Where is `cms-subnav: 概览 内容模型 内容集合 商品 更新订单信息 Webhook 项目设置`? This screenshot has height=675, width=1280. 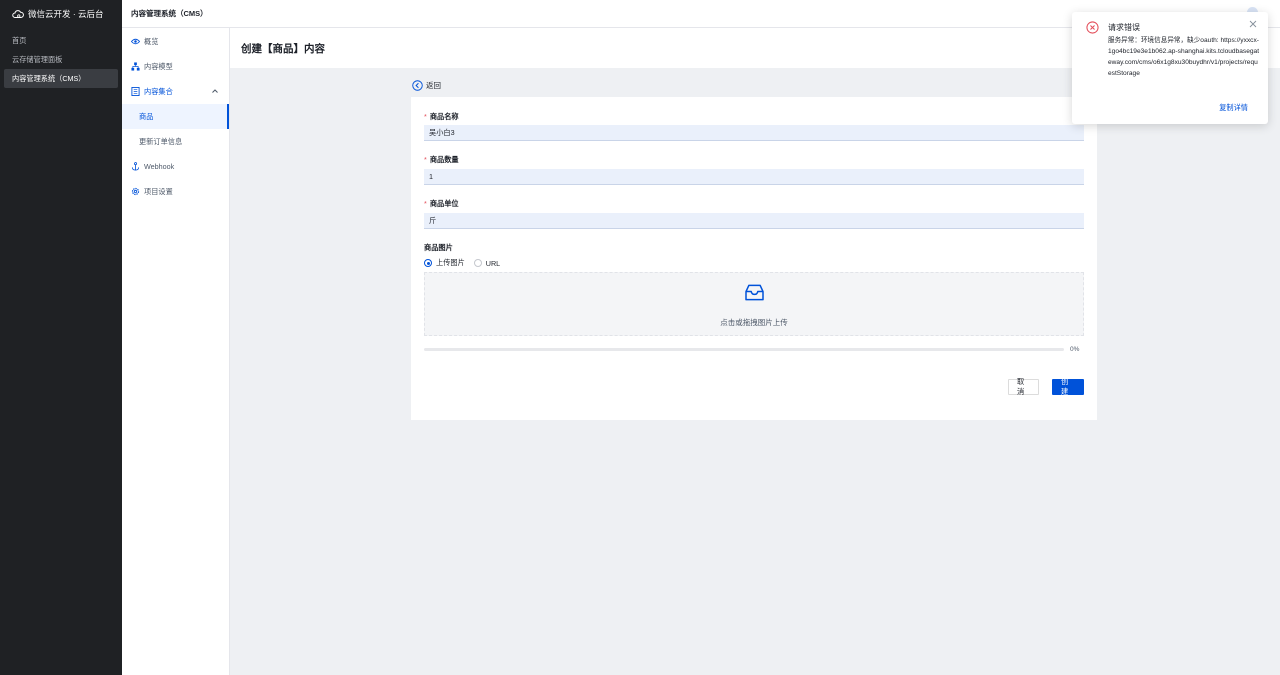
cms-subnav: 概览 内容模型 内容集合 商品 更新订单信息 Webhook 项目设置 is located at coordinates (176, 351).